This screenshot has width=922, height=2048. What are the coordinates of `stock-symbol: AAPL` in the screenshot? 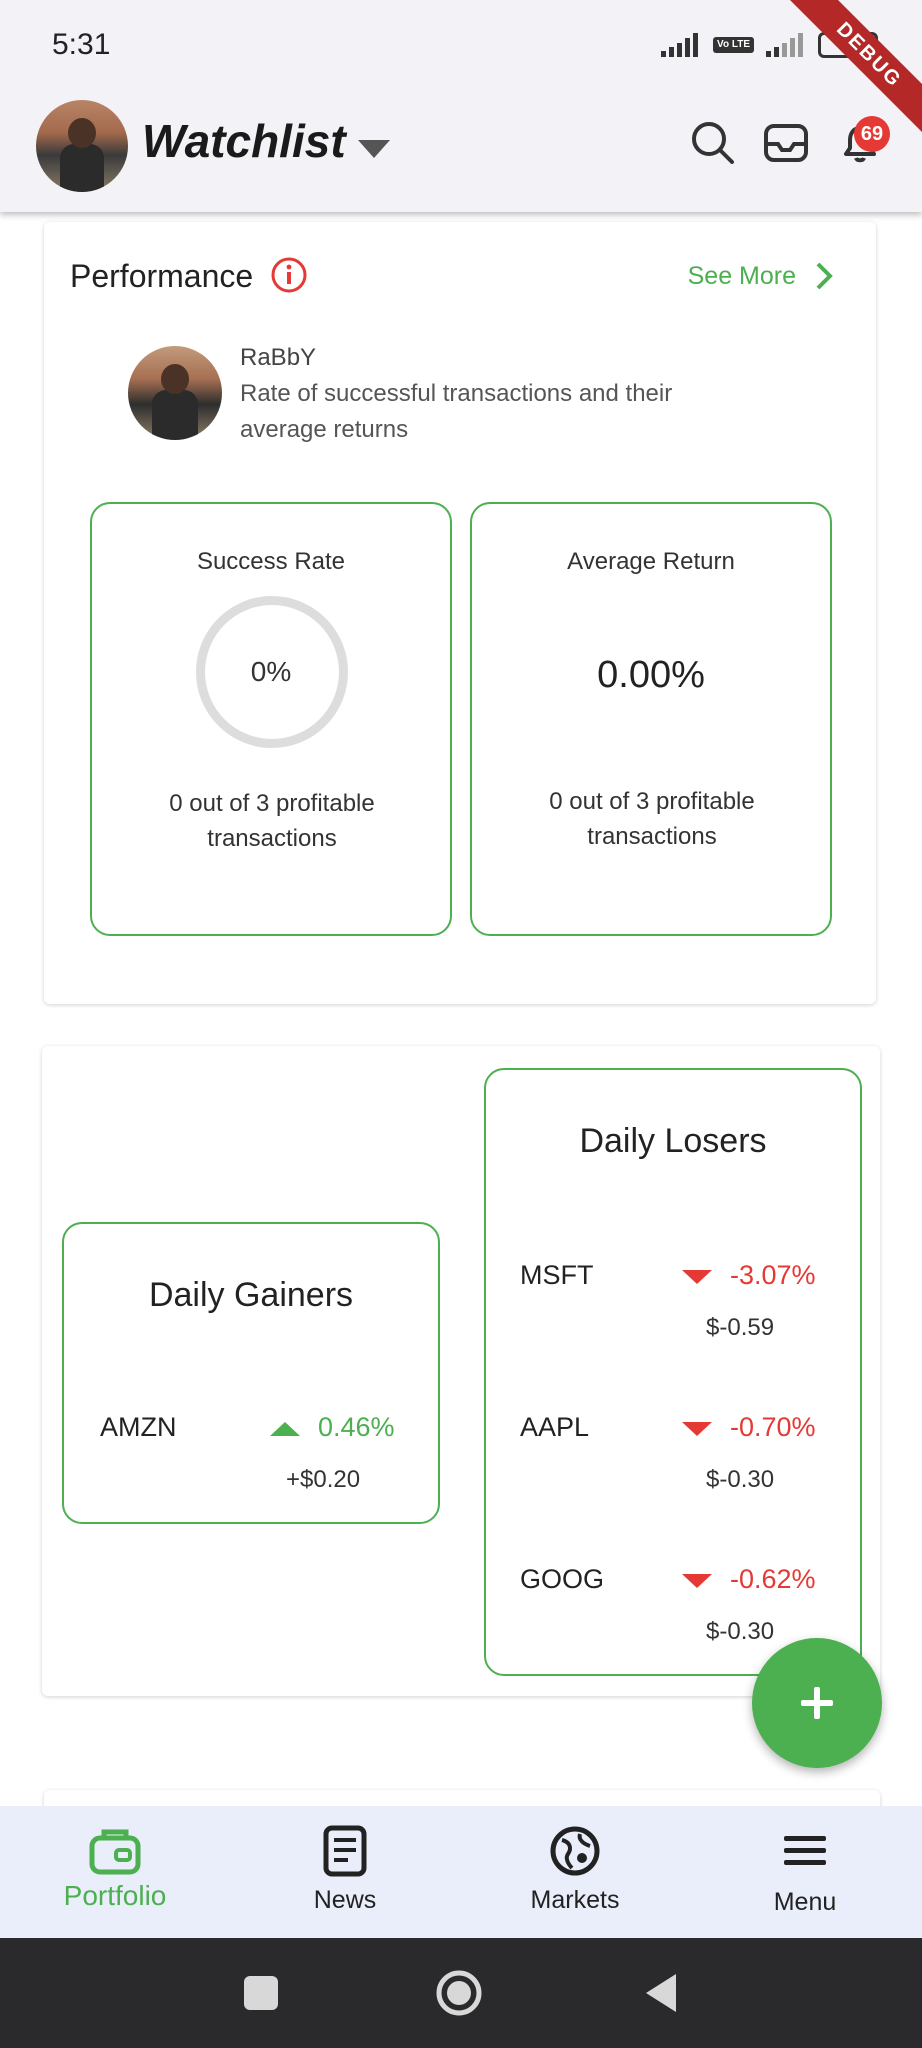 It's located at (555, 1427).